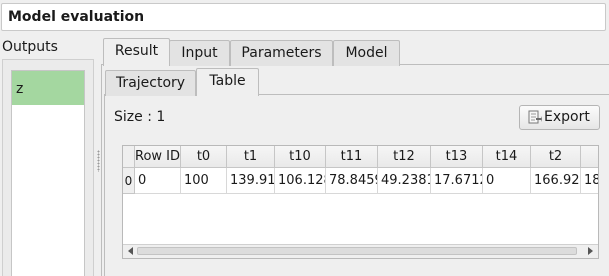 This screenshot has height=276, width=609. I want to click on table-cell: 100, so click(204, 181).